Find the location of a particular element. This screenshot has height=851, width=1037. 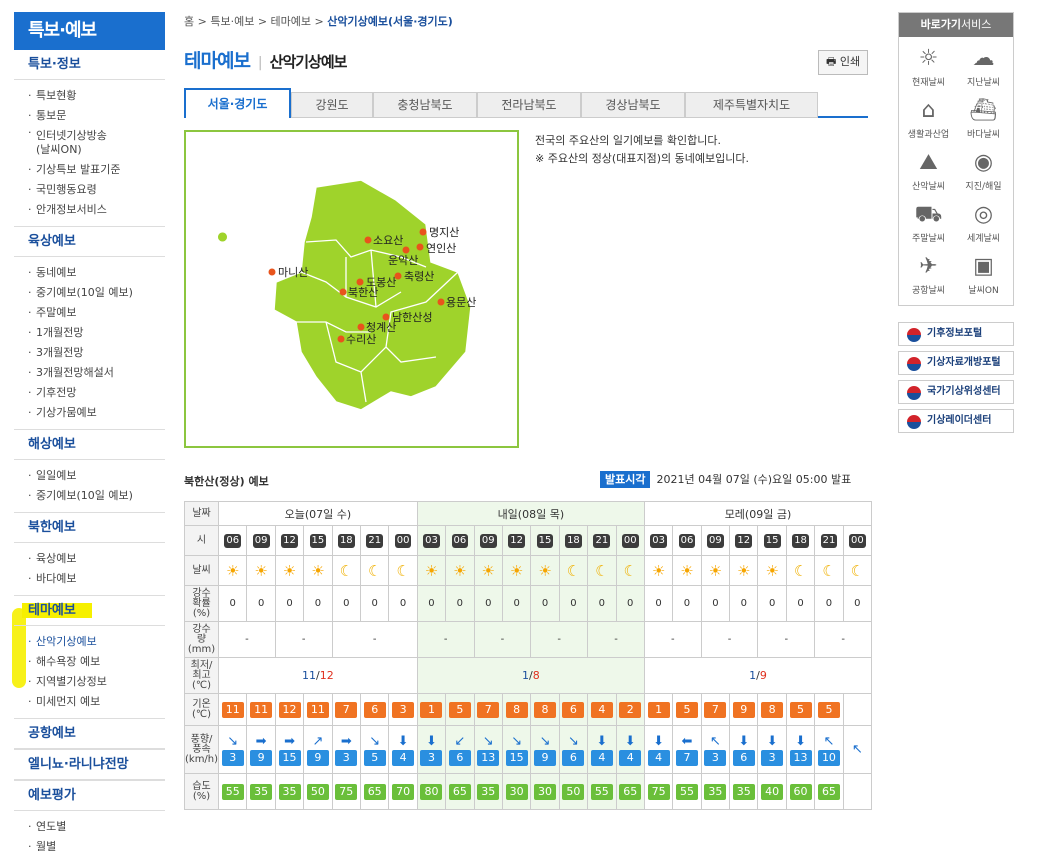

nav-item: 특보현황 is located at coordinates (89, 96).